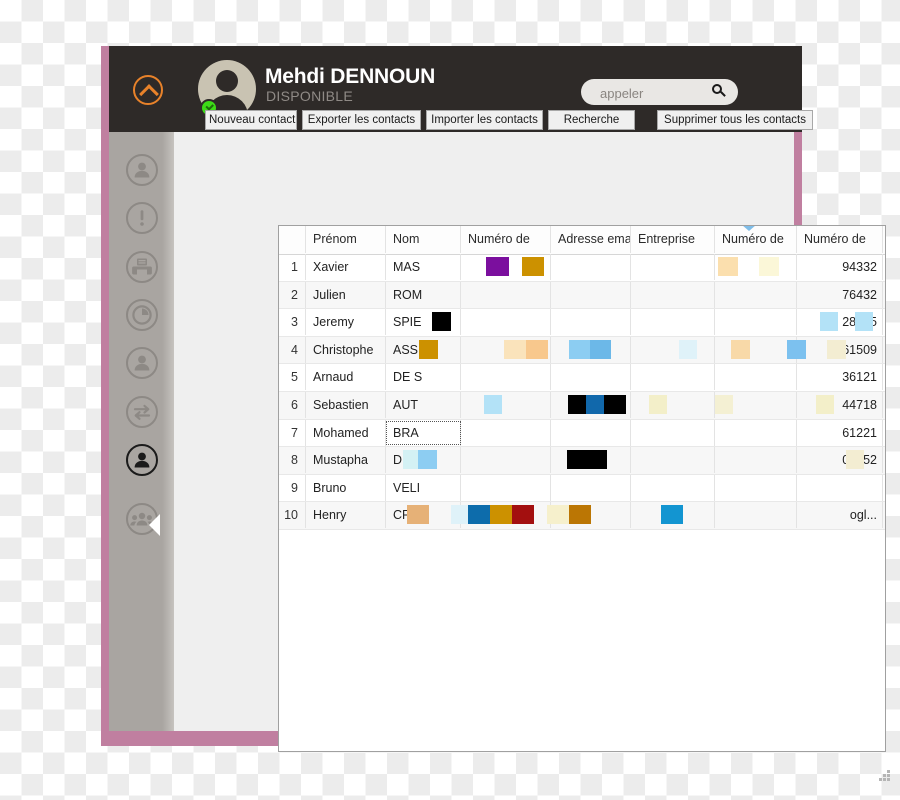 This screenshot has height=800, width=900. I want to click on row-index: 9, so click(292, 487).